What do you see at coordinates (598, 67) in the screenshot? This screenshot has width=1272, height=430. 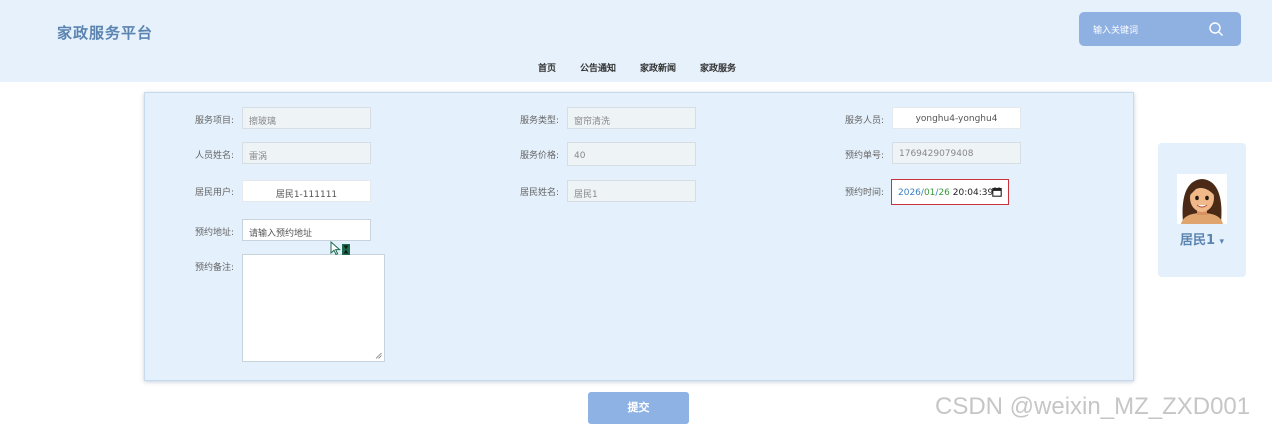 I see `nav-item-notices: 公告通知` at bounding box center [598, 67].